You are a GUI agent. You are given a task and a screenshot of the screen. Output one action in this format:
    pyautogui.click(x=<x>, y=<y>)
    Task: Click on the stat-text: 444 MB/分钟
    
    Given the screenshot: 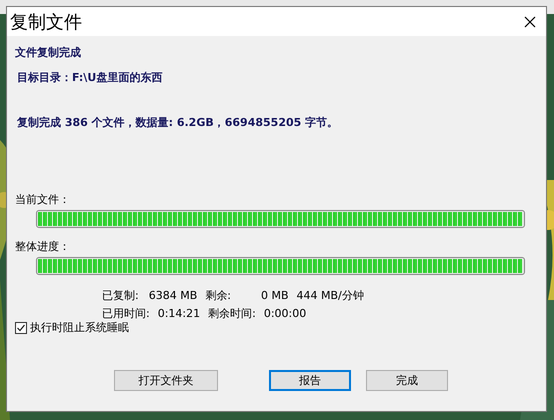 What is the action you would take?
    pyautogui.click(x=330, y=296)
    